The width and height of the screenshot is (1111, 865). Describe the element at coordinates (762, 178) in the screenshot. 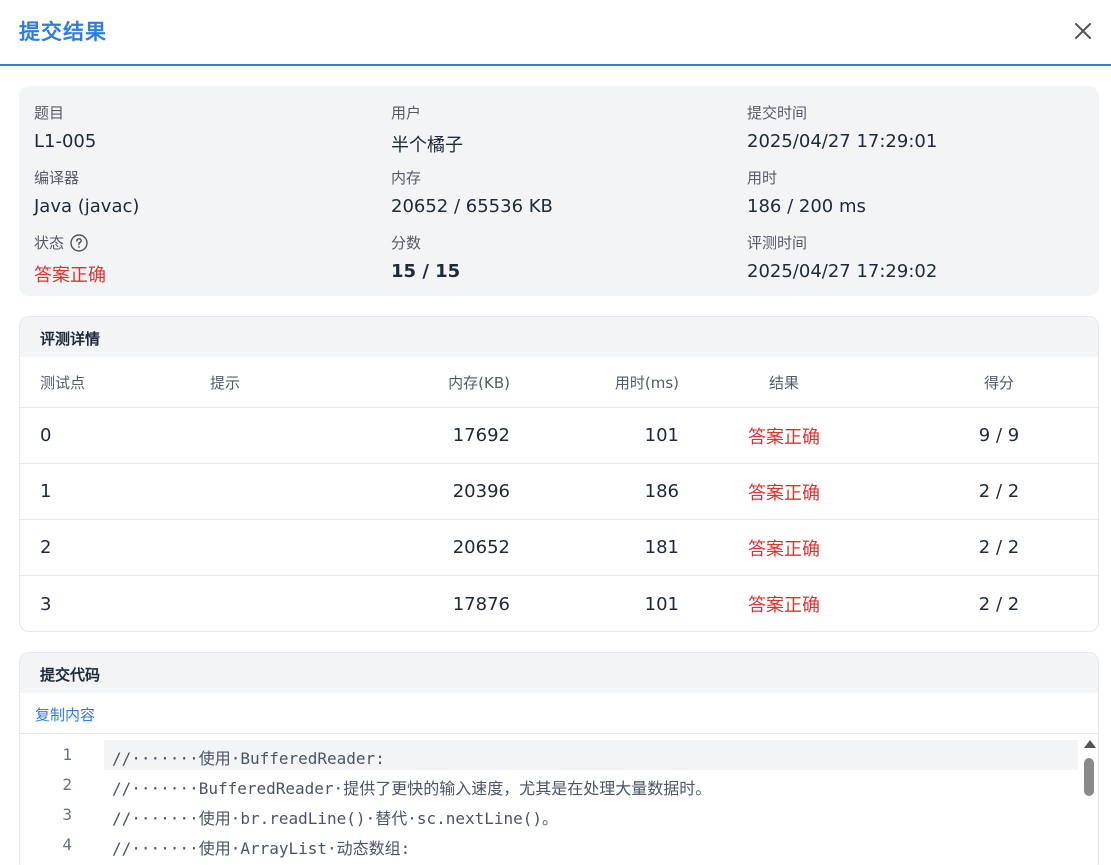

I see `info-time-used-label: 用时` at that location.